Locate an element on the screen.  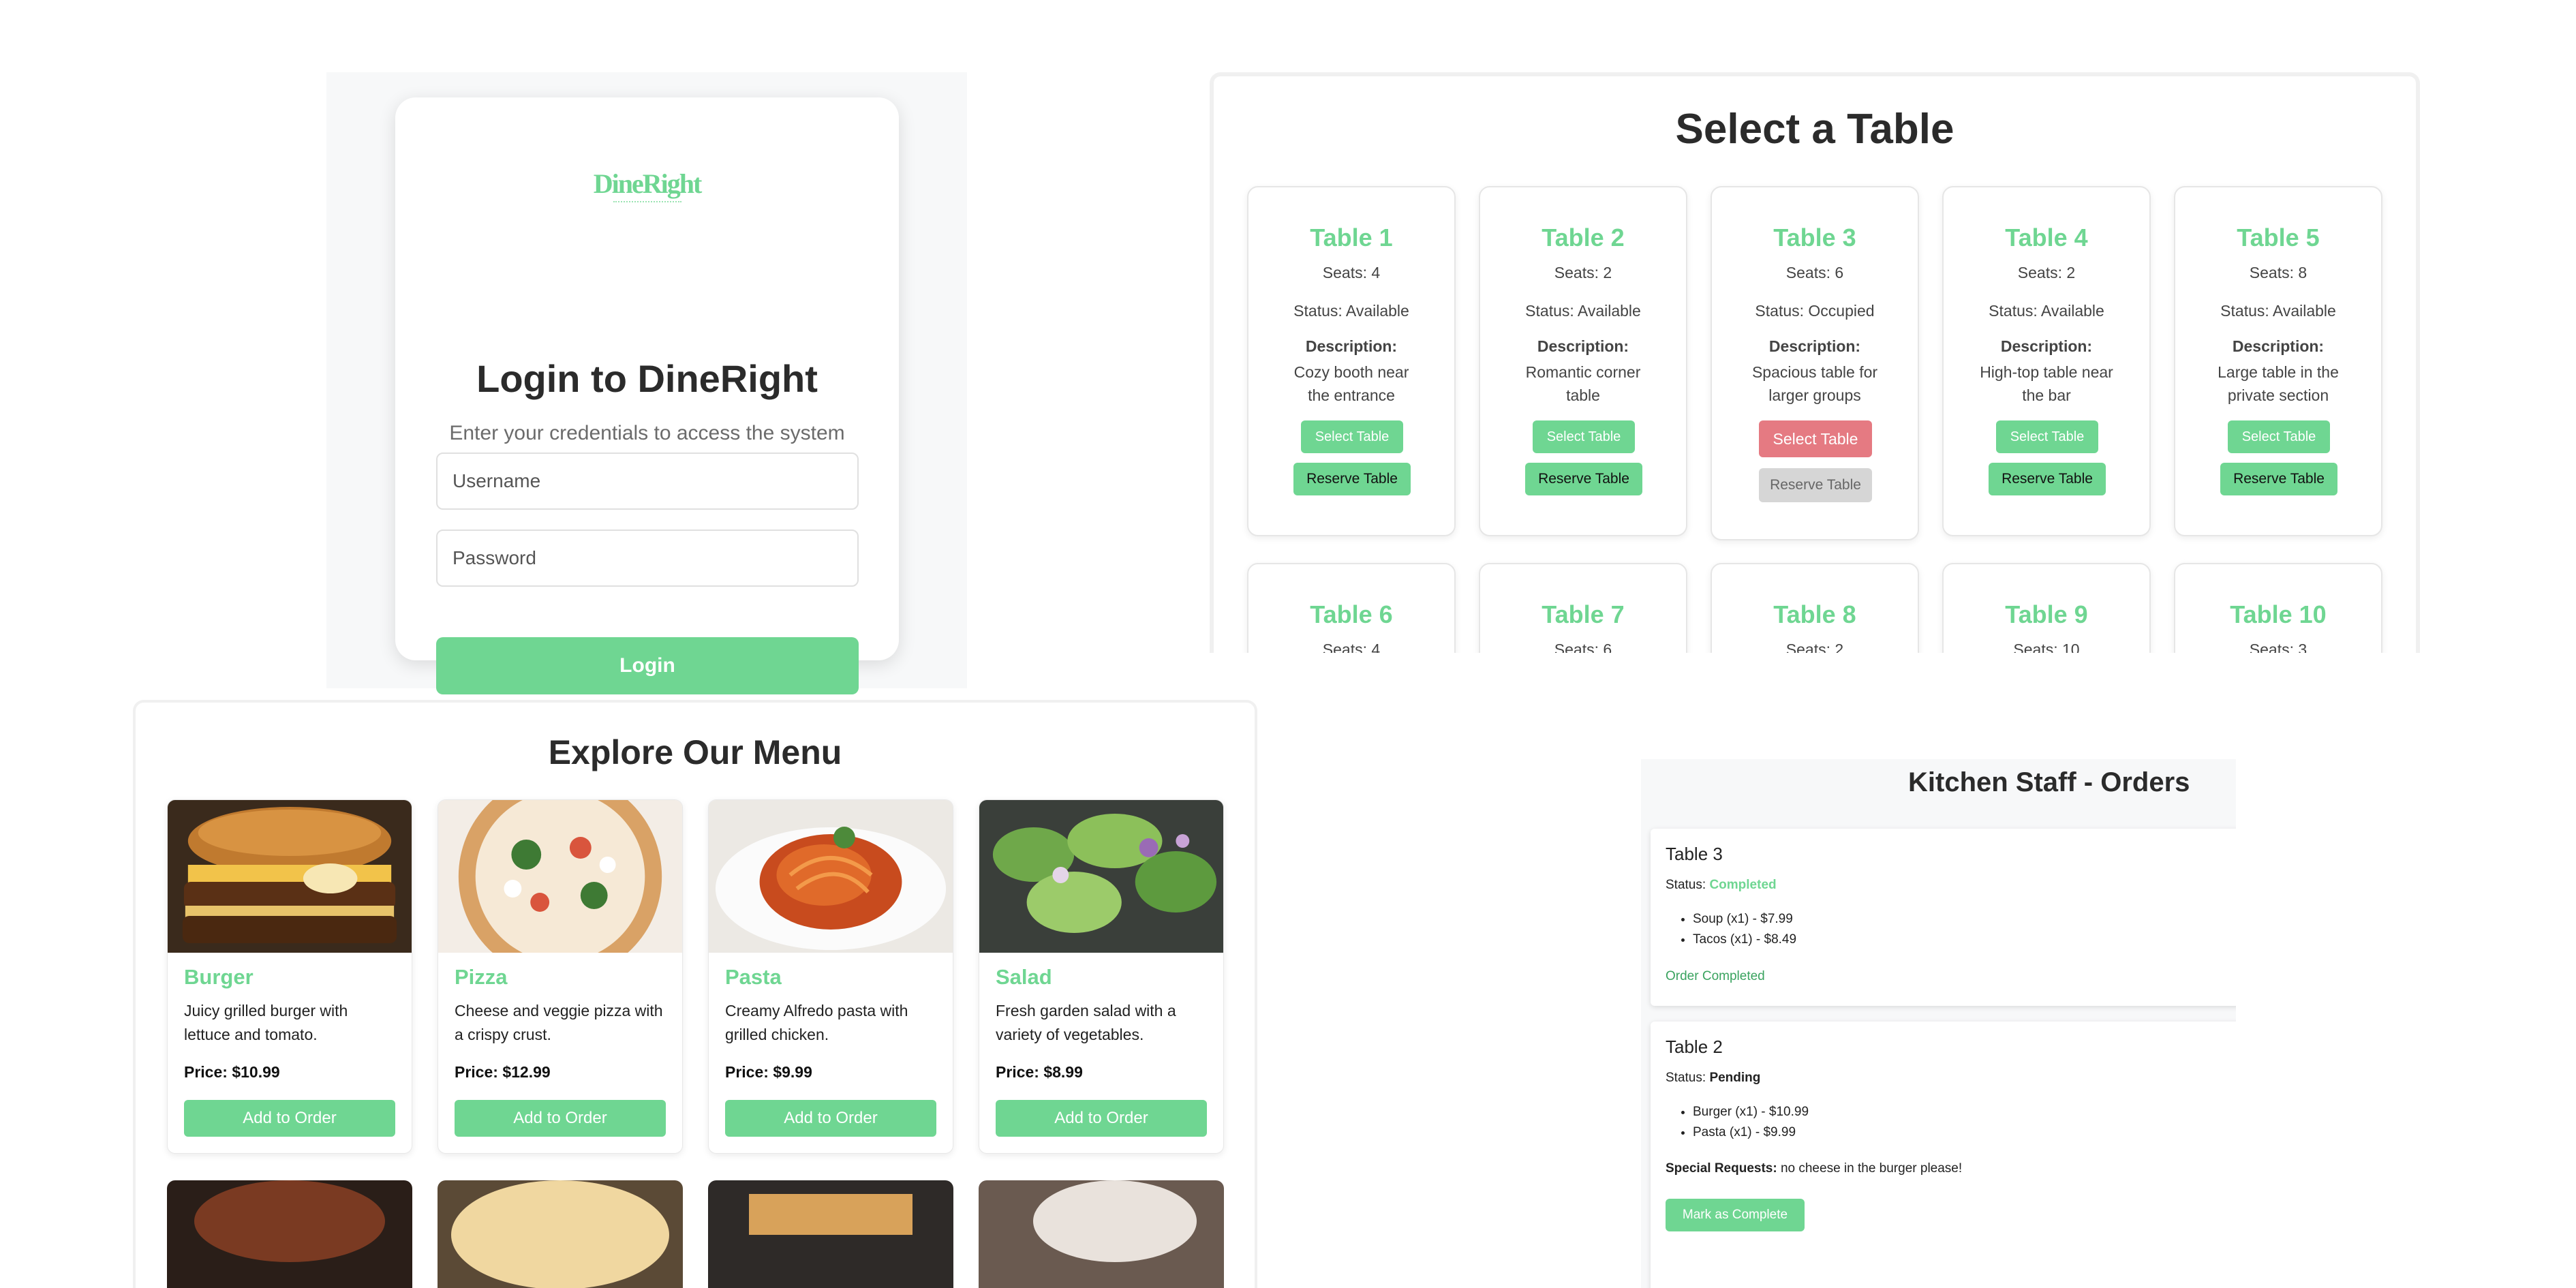
order-item: Soup (x1) - $7.99 is located at coordinates (1745, 920).